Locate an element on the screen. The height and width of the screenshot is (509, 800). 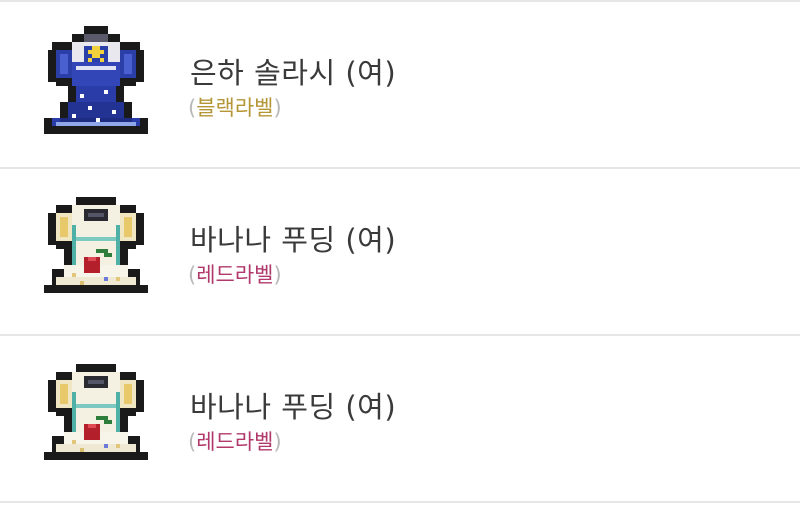
item-label: (블랙라벨) is located at coordinates (235, 107).